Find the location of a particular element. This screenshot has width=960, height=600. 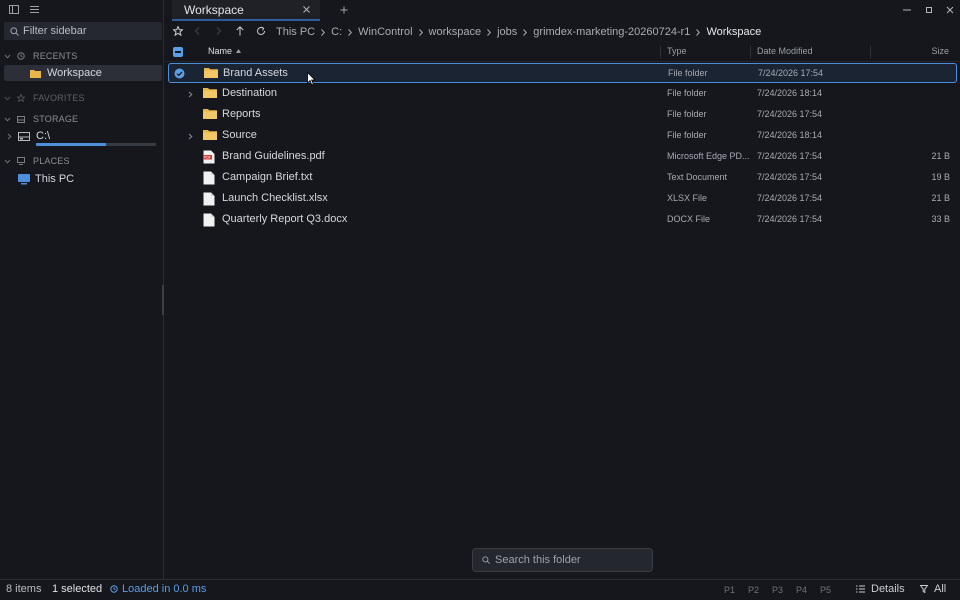

pane-button-p4: P4 is located at coordinates (801, 590).